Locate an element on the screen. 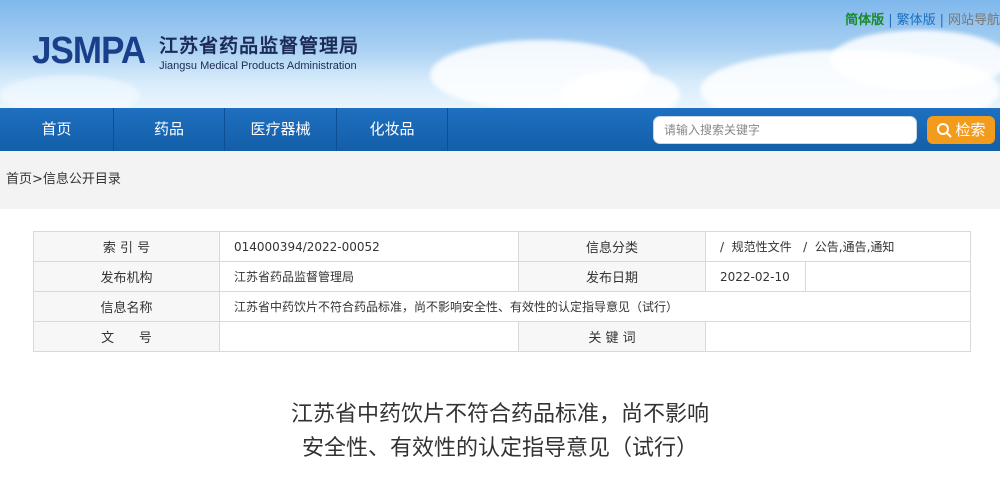 Image resolution: width=1000 pixels, height=482 pixels. search-input: 请输入搜索关键字 is located at coordinates (785, 130).